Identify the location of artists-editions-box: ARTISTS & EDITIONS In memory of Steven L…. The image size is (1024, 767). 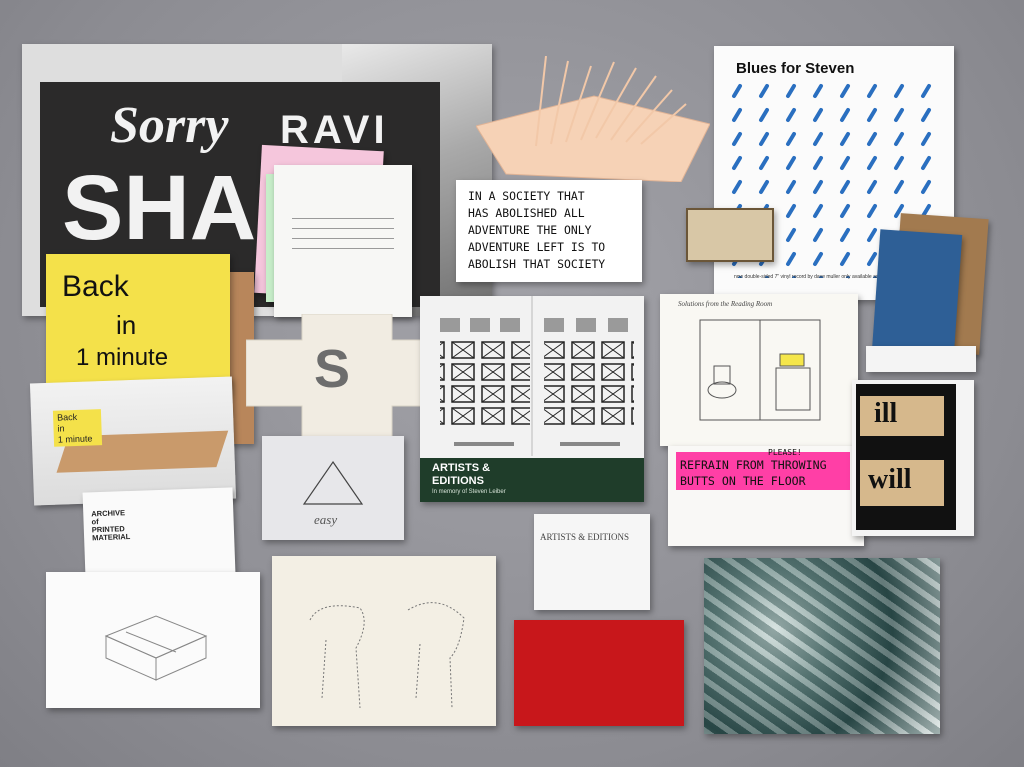
(532, 399).